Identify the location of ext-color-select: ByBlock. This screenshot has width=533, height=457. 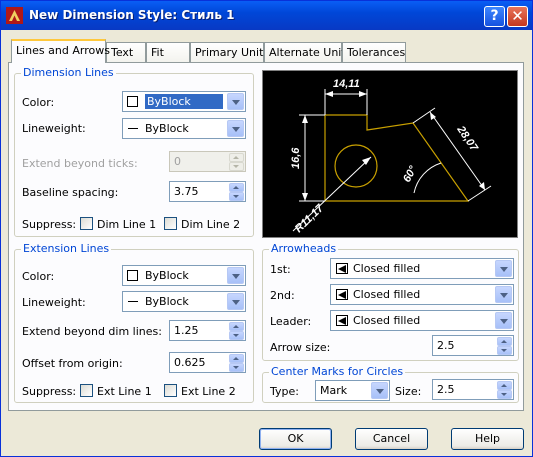
(184, 275).